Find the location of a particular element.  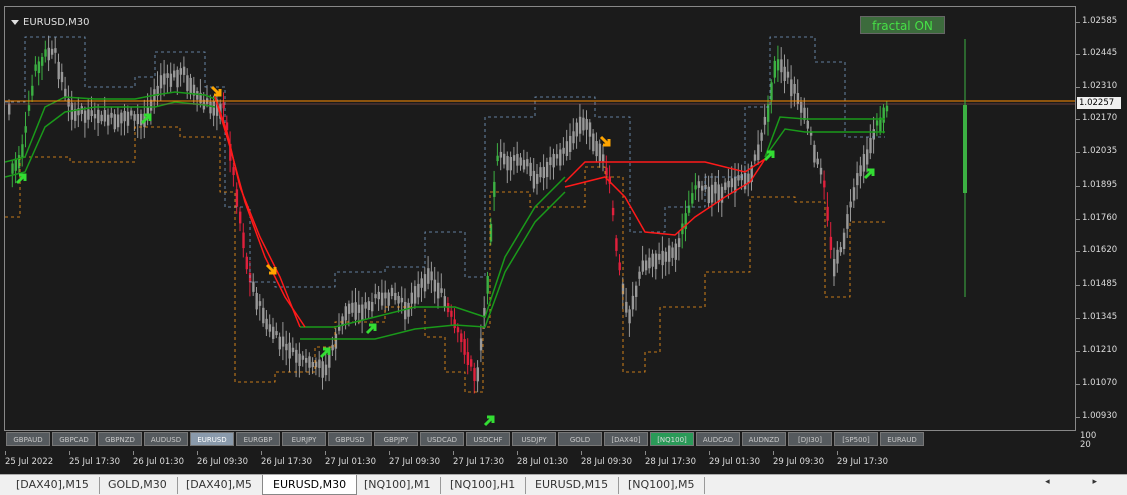

time-label: 28 Jul 09:30 is located at coordinates (606, 462).